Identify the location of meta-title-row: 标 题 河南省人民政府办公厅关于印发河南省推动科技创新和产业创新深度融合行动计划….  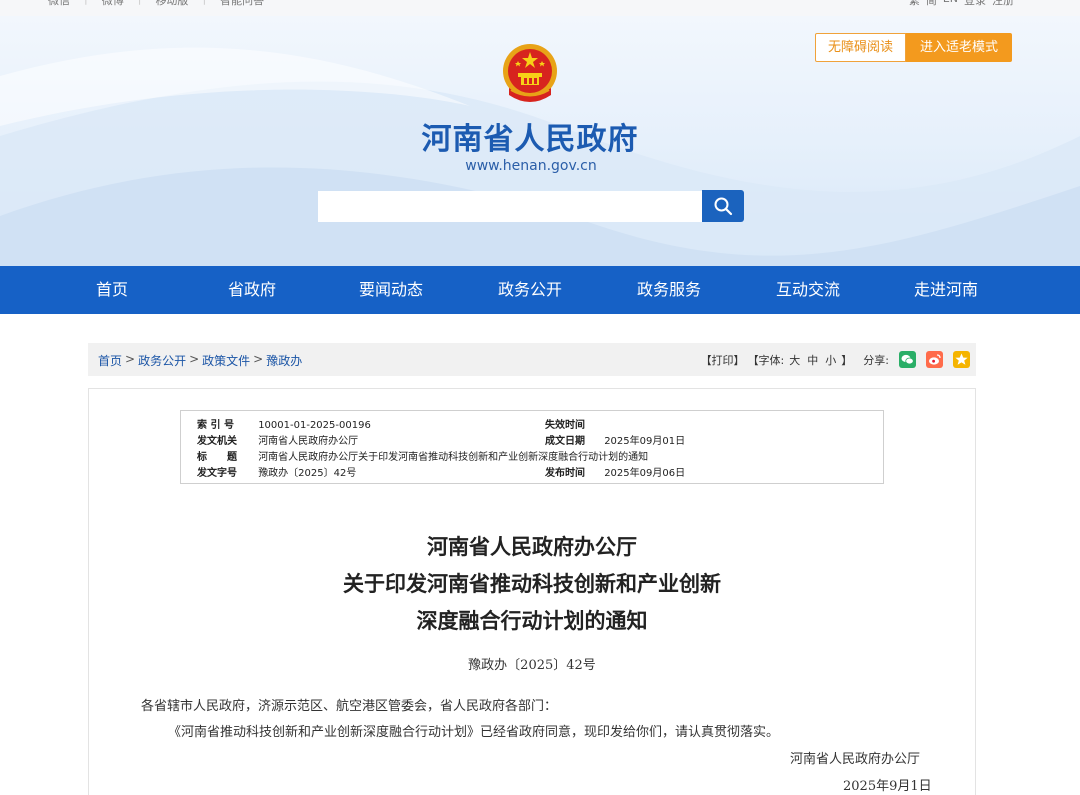
(422, 455).